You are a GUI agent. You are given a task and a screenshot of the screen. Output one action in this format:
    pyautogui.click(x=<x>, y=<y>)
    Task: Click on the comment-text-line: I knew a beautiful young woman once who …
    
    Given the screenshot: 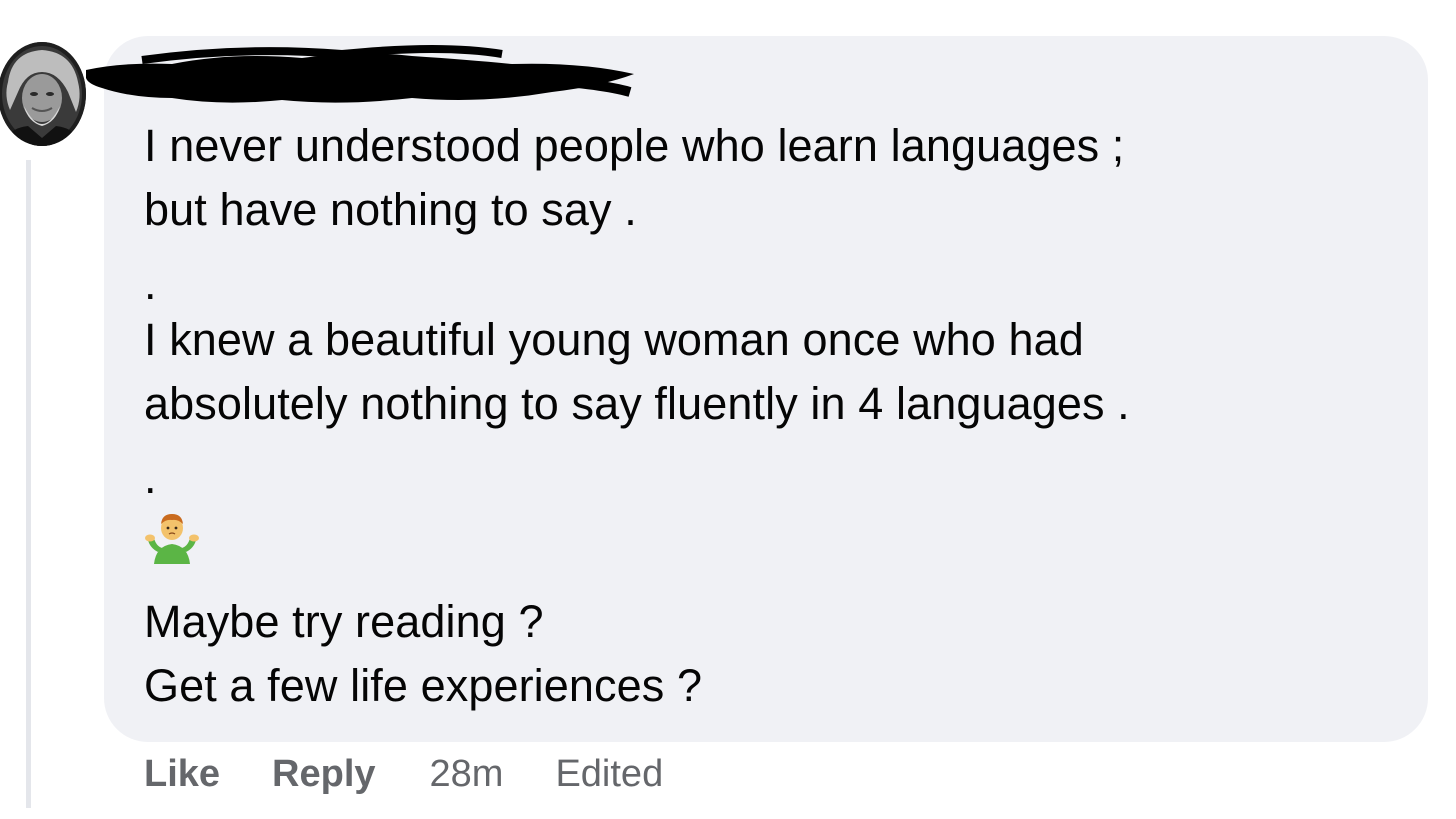 What is the action you would take?
    pyautogui.click(x=614, y=339)
    